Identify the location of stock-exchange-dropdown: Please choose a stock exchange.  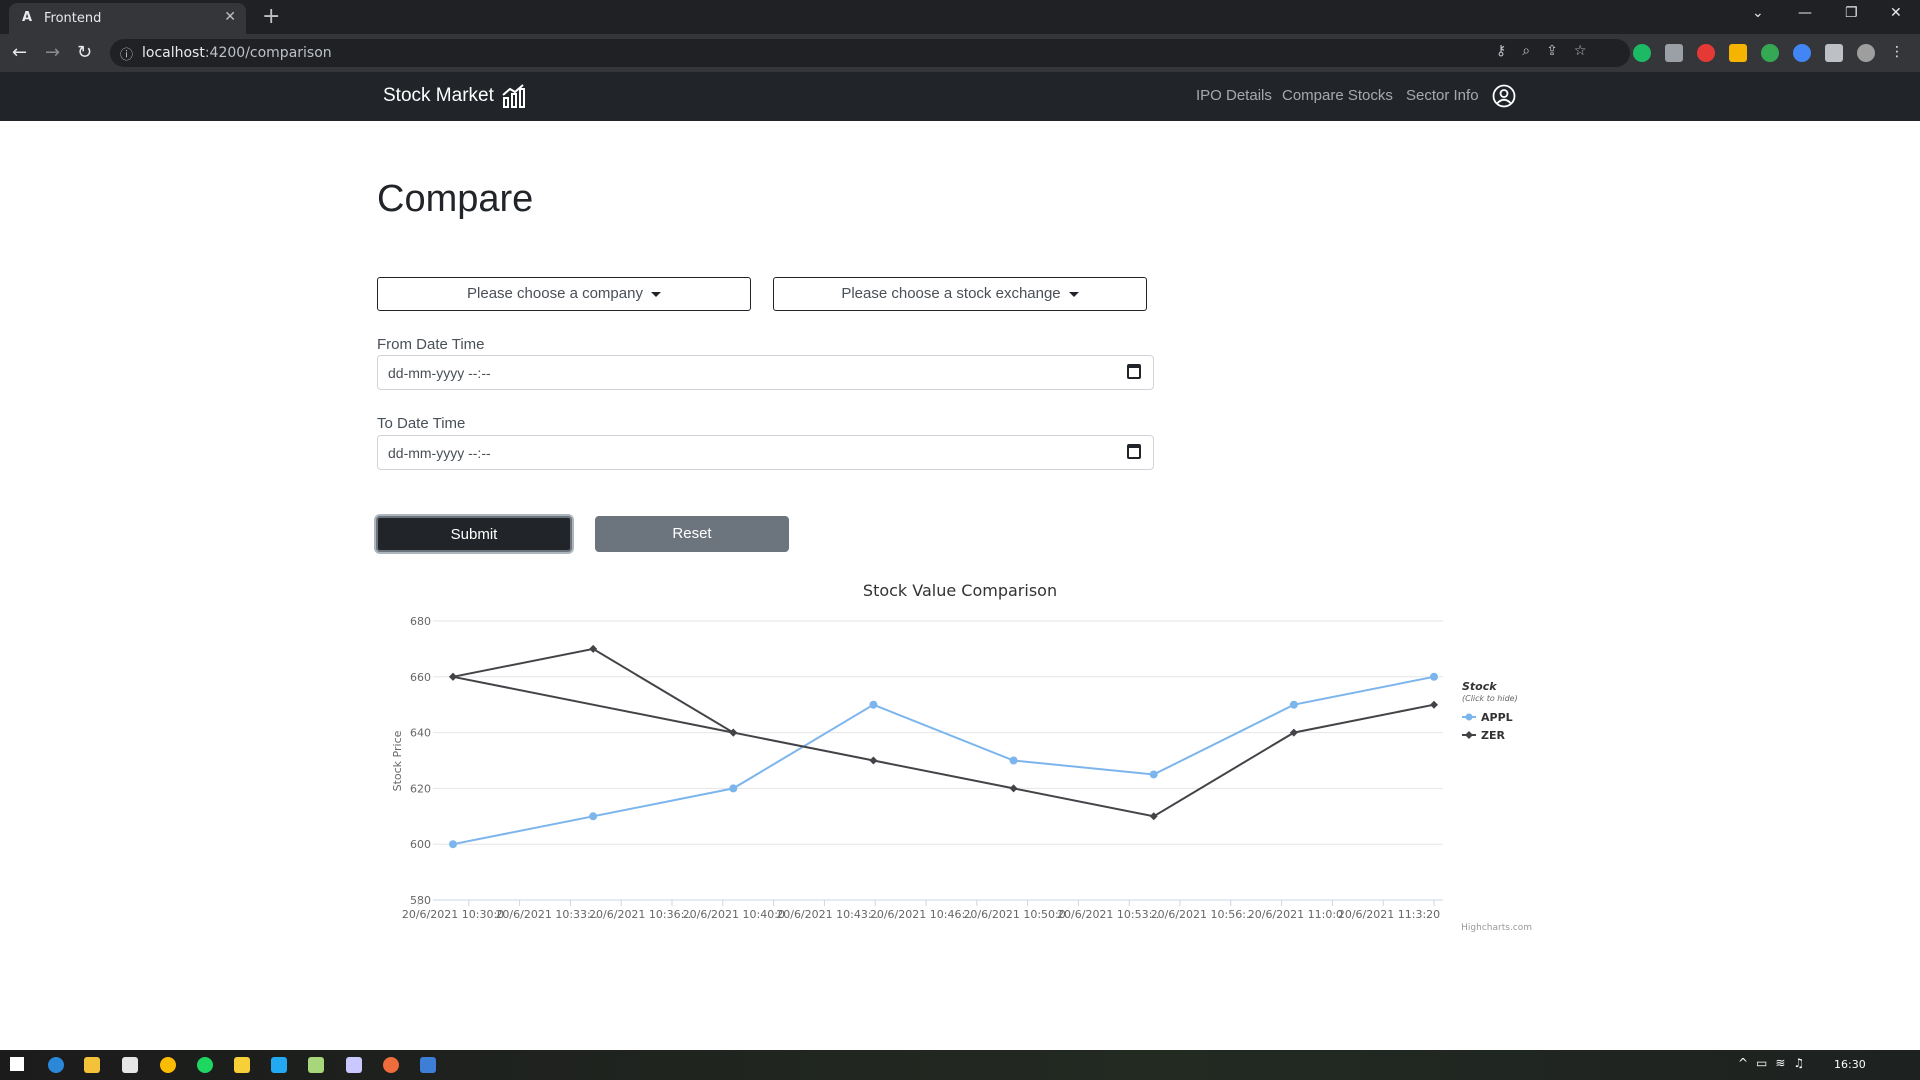
(960, 294).